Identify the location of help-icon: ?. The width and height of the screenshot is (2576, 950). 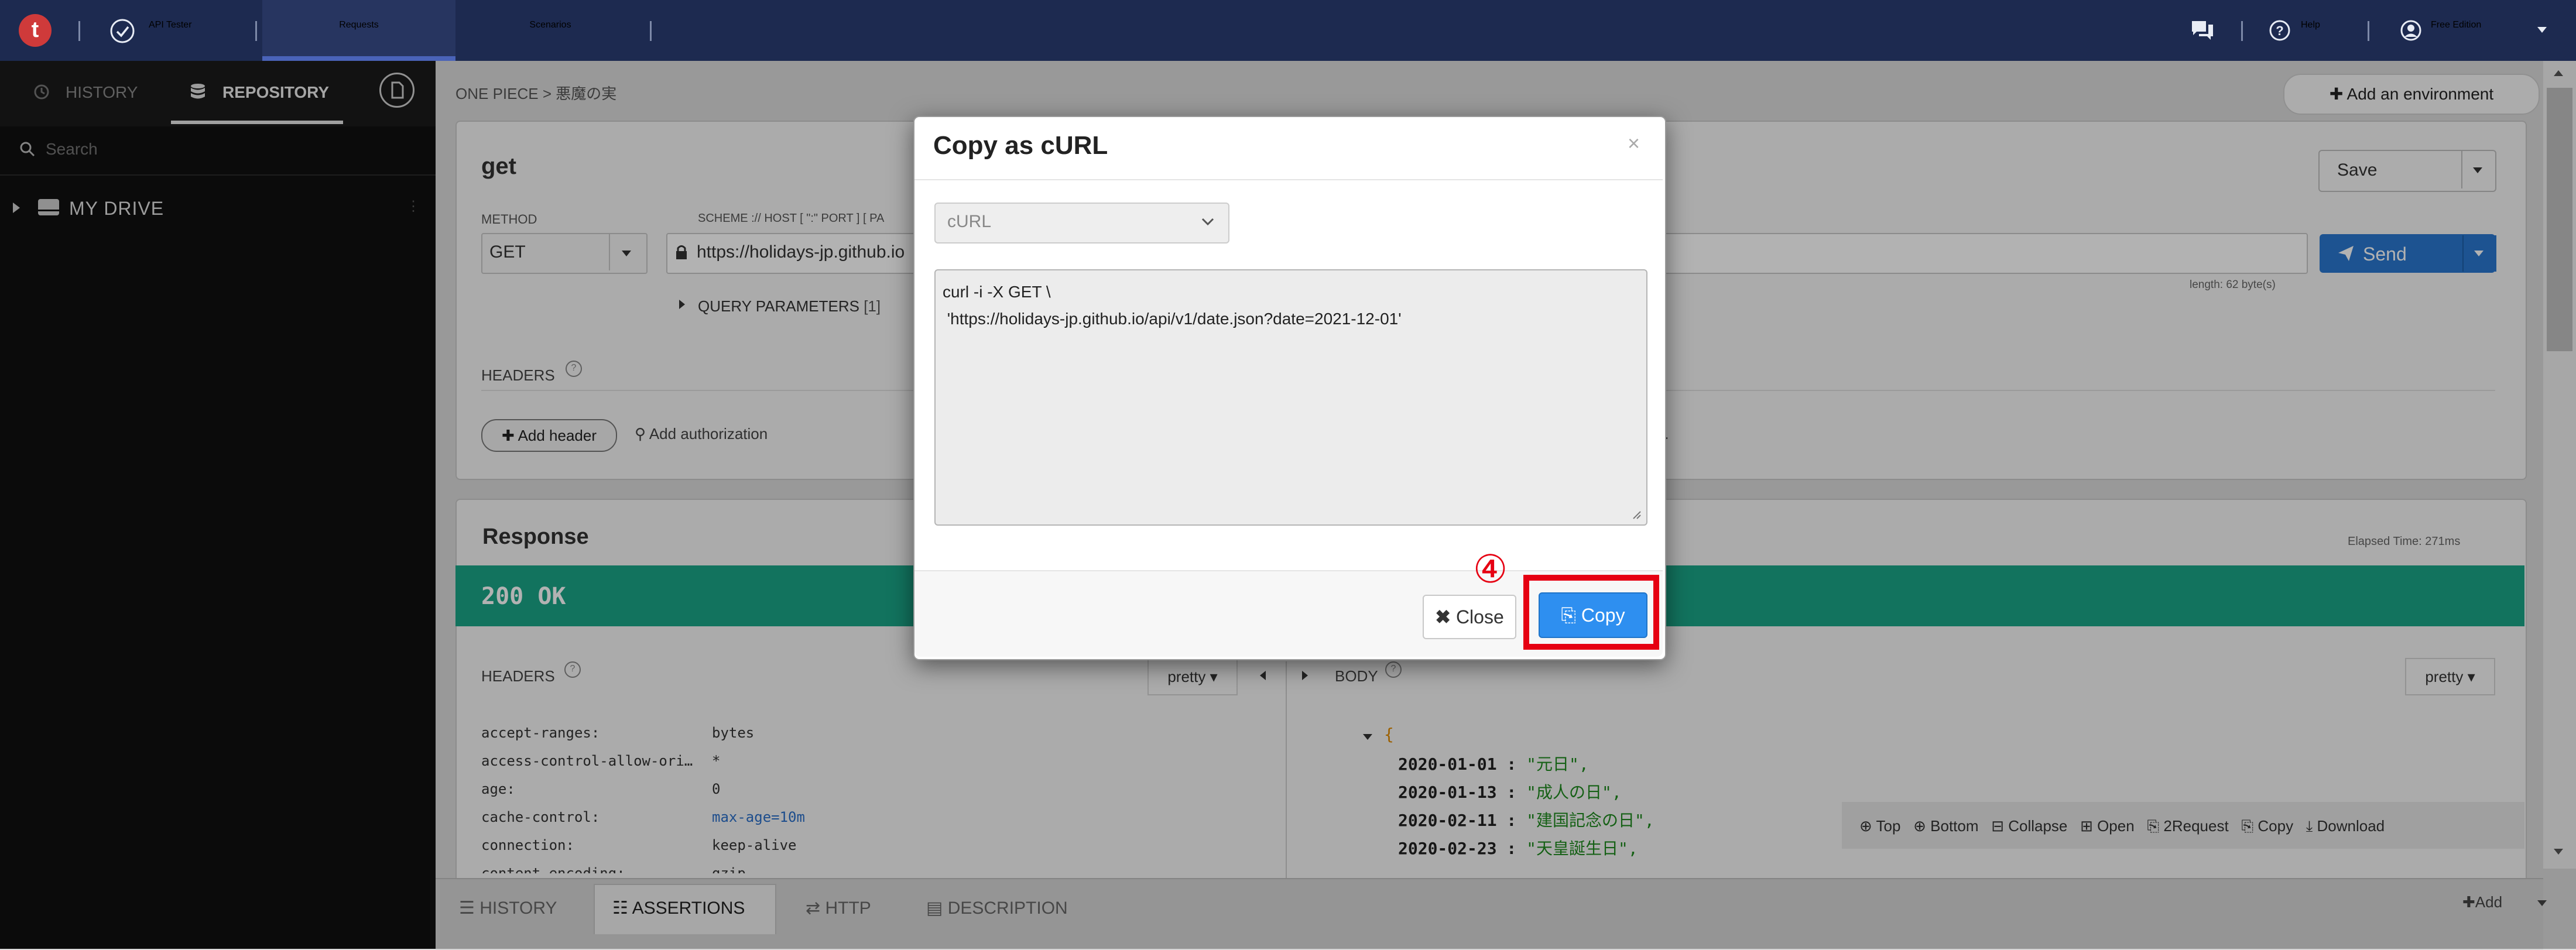
(2279, 30).